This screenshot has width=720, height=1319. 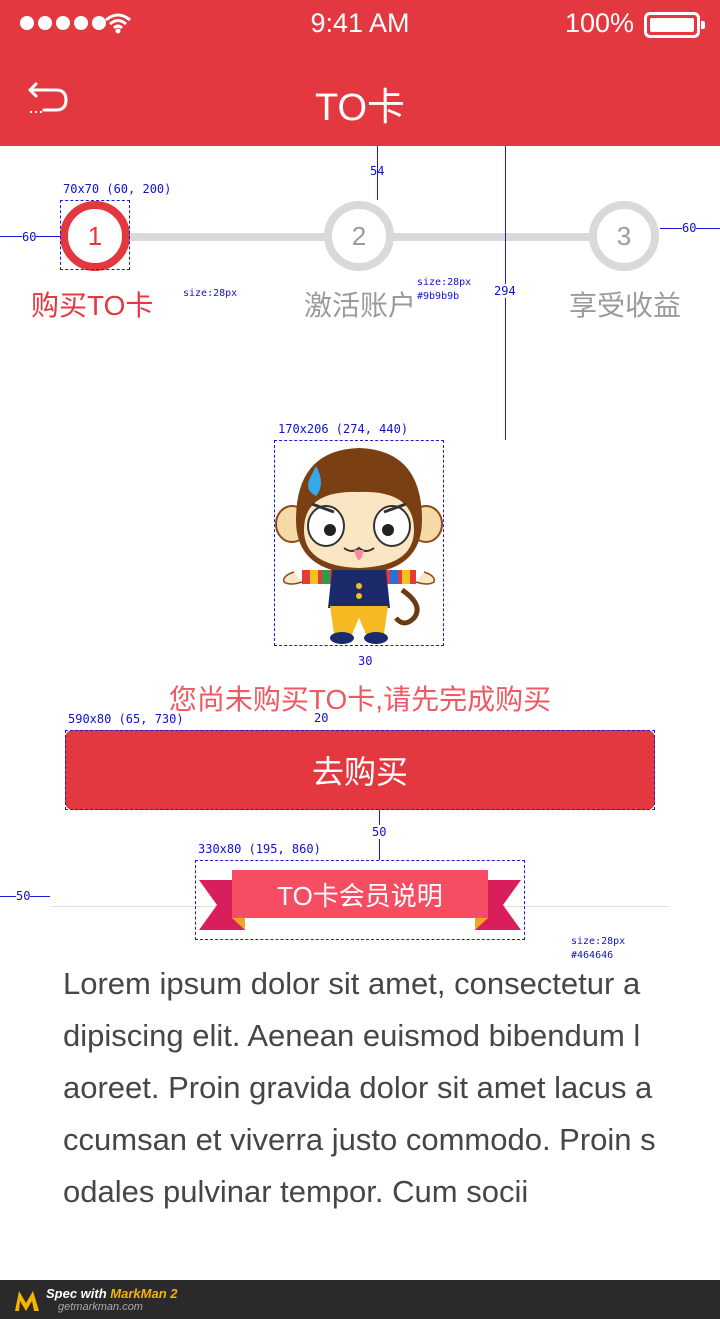 What do you see at coordinates (674, 25) in the screenshot?
I see `battery-icon` at bounding box center [674, 25].